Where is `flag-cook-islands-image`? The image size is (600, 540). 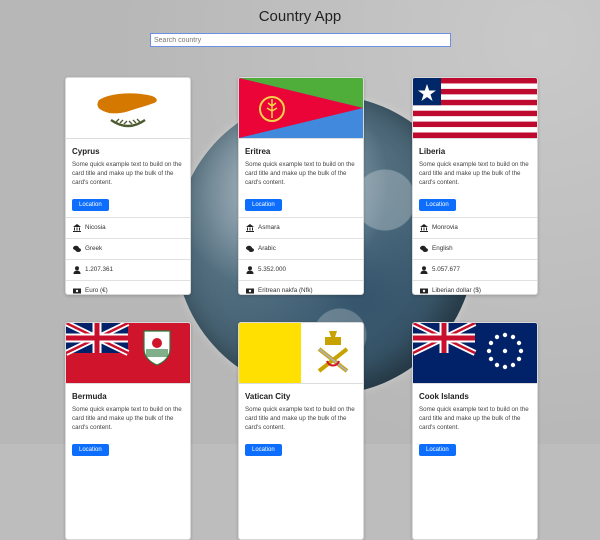 flag-cook-islands-image is located at coordinates (475, 353).